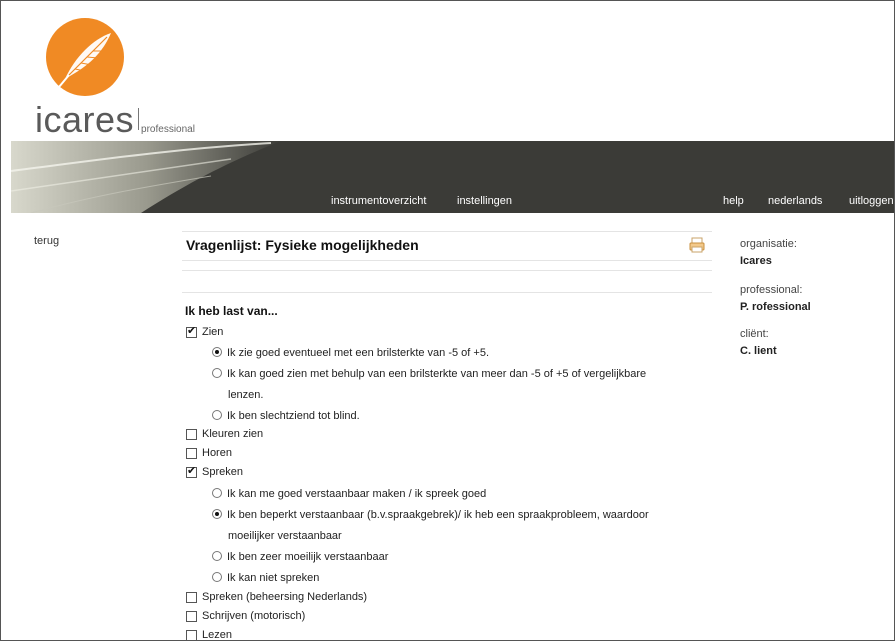  What do you see at coordinates (462, 578) in the screenshot?
I see `option-spreken-4: Ik kan niet spreken` at bounding box center [462, 578].